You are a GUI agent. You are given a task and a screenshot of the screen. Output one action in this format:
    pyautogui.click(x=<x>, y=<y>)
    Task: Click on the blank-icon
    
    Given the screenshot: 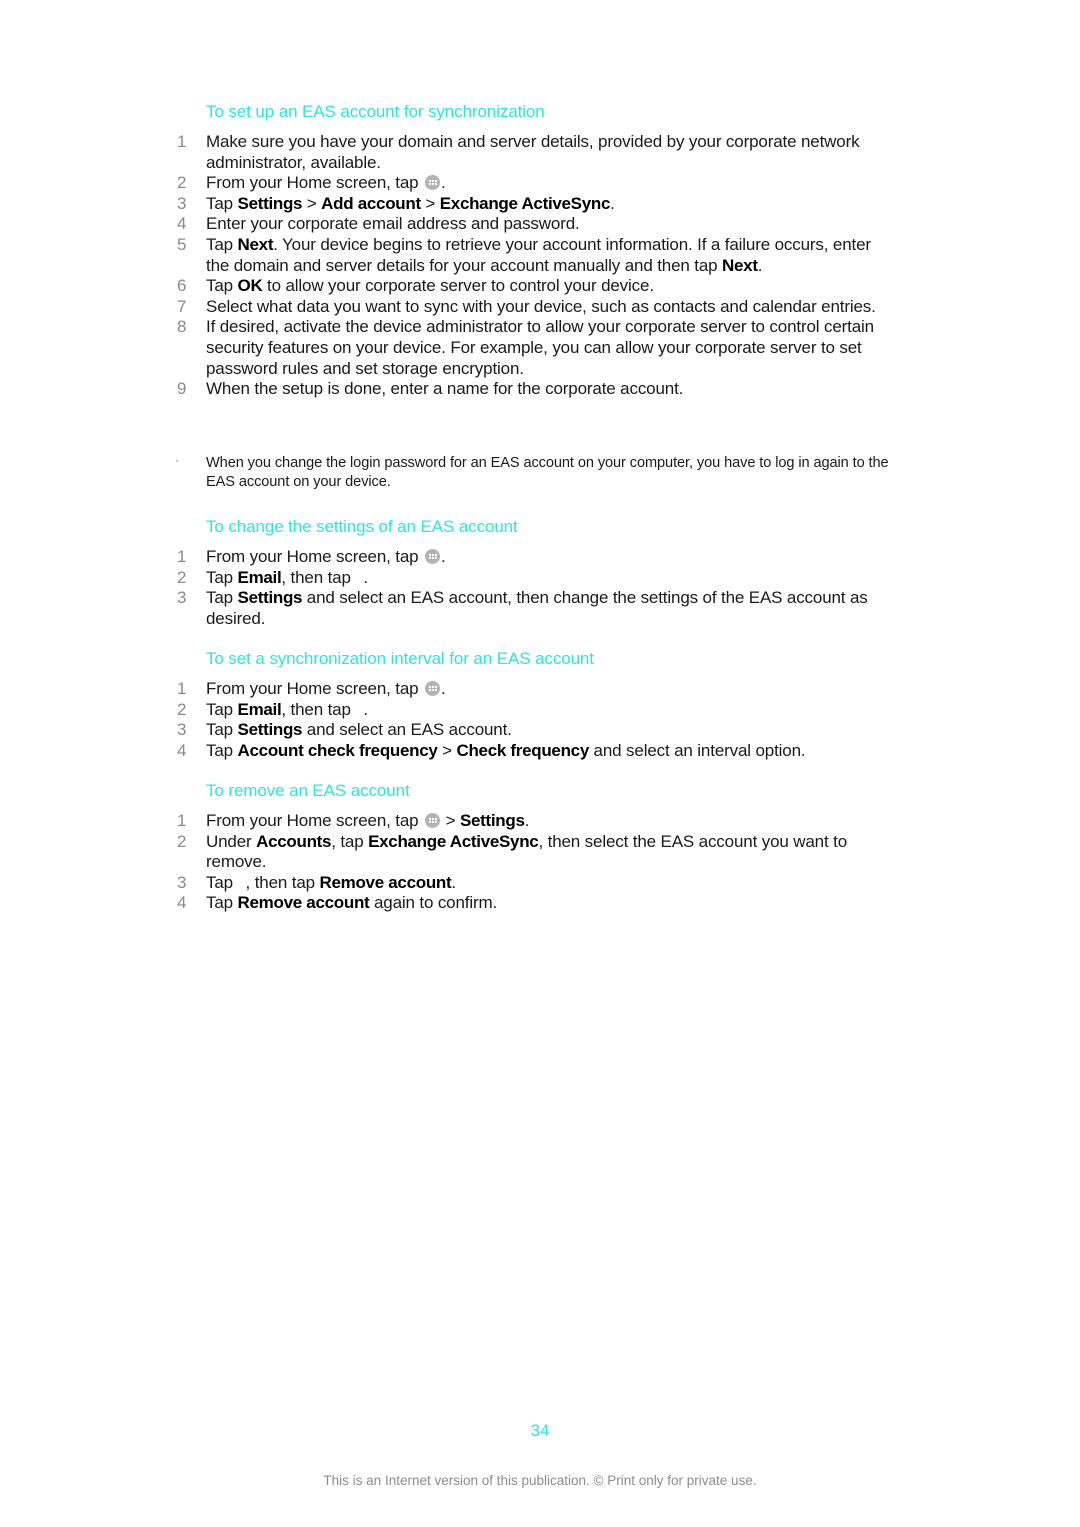 What is the action you would take?
    pyautogui.click(x=242, y=881)
    